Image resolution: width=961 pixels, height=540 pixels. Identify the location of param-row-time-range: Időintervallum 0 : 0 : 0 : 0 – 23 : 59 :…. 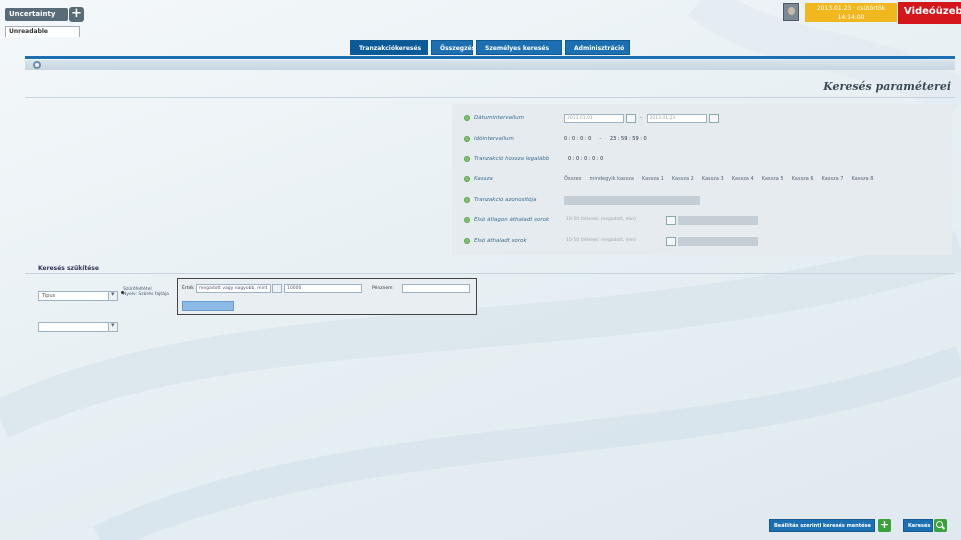
(557, 139).